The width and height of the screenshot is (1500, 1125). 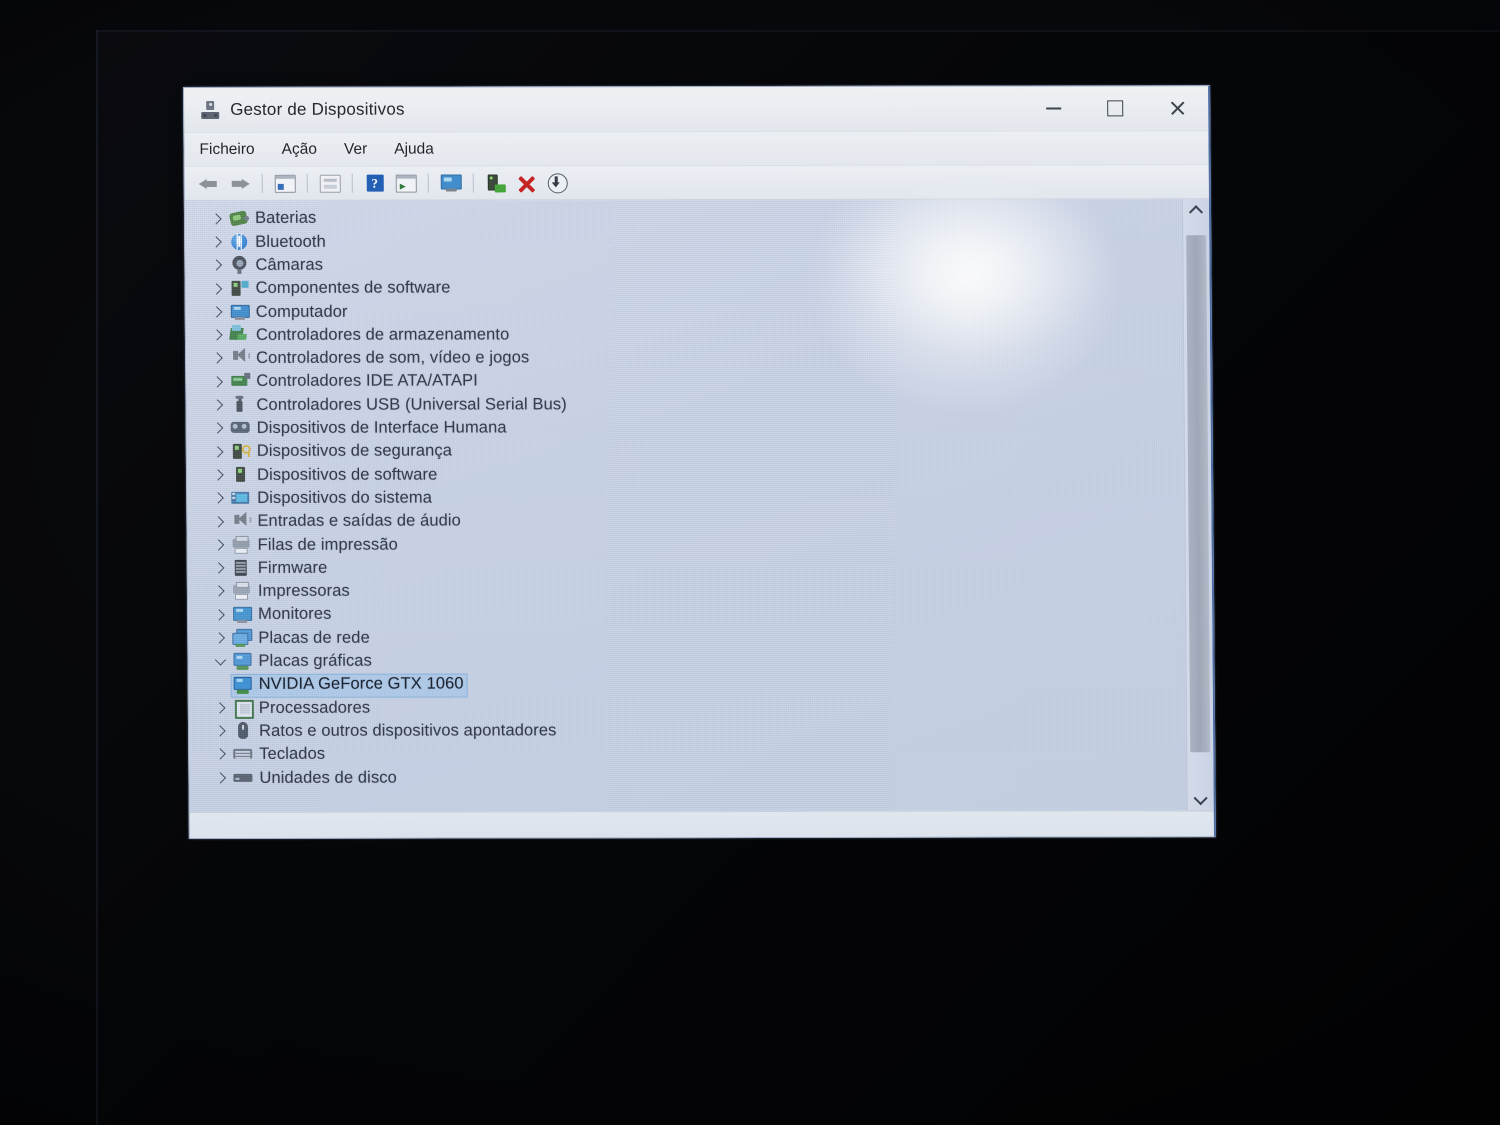 I want to click on security-device-icon, so click(x=241, y=451).